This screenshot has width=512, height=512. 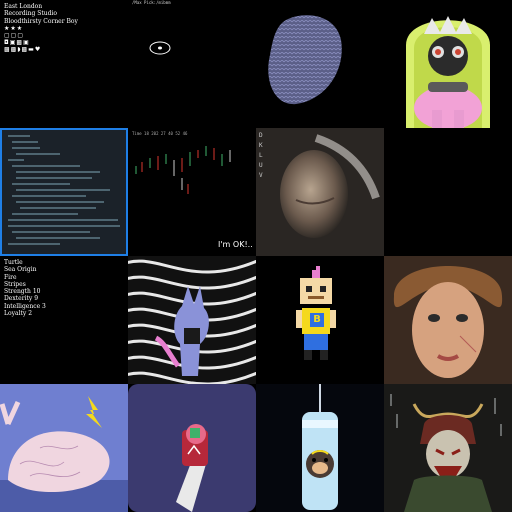 I want to click on arch-character-artwork, so click(x=448, y=72).